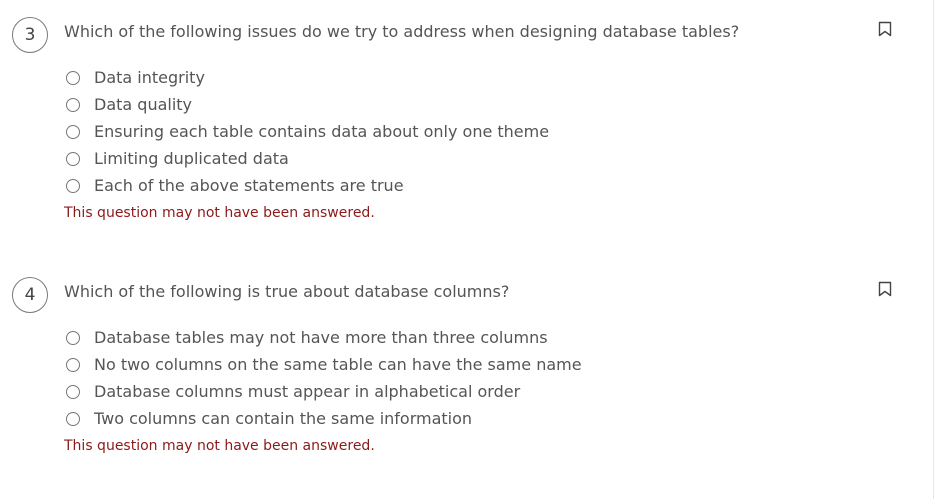 The height and width of the screenshot is (499, 934). What do you see at coordinates (249, 185) in the screenshot?
I see `answer-option-label: Each of the above statements are true` at bounding box center [249, 185].